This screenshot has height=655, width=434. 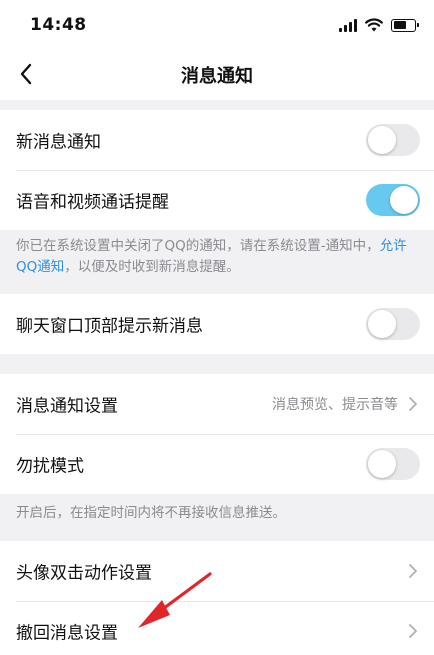 I want to click on new-message-row: 新消息通知, so click(x=217, y=140).